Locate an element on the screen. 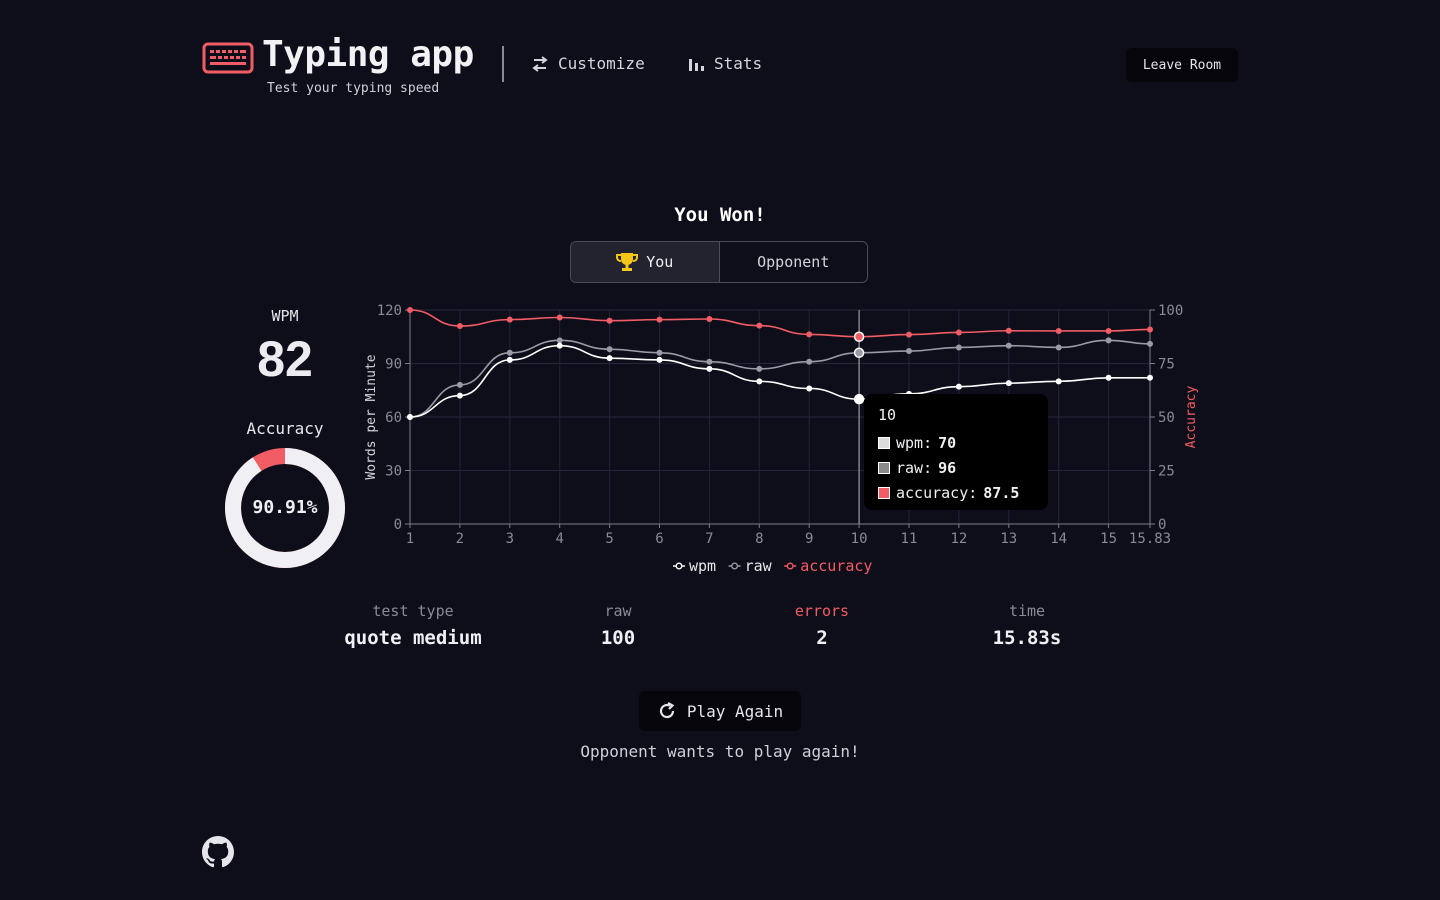 This screenshot has height=900, width=1440. y-tick-label: 0 is located at coordinates (398, 525).